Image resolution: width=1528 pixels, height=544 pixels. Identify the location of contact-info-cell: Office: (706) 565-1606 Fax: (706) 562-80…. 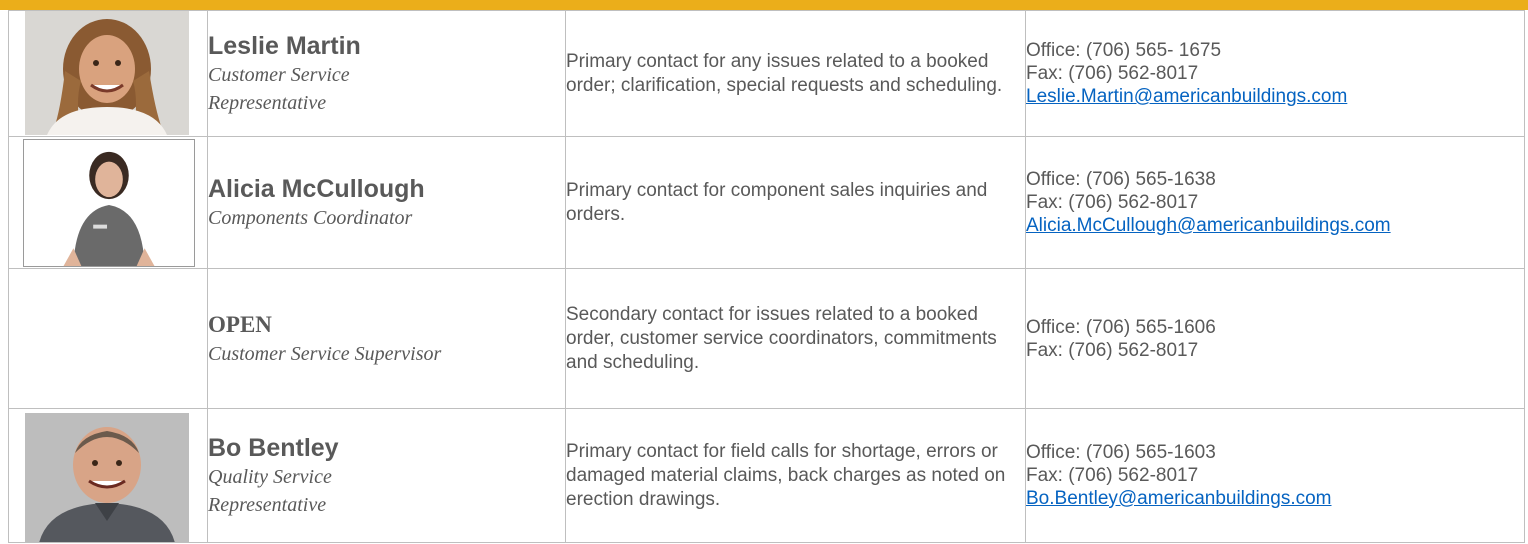
(1275, 338).